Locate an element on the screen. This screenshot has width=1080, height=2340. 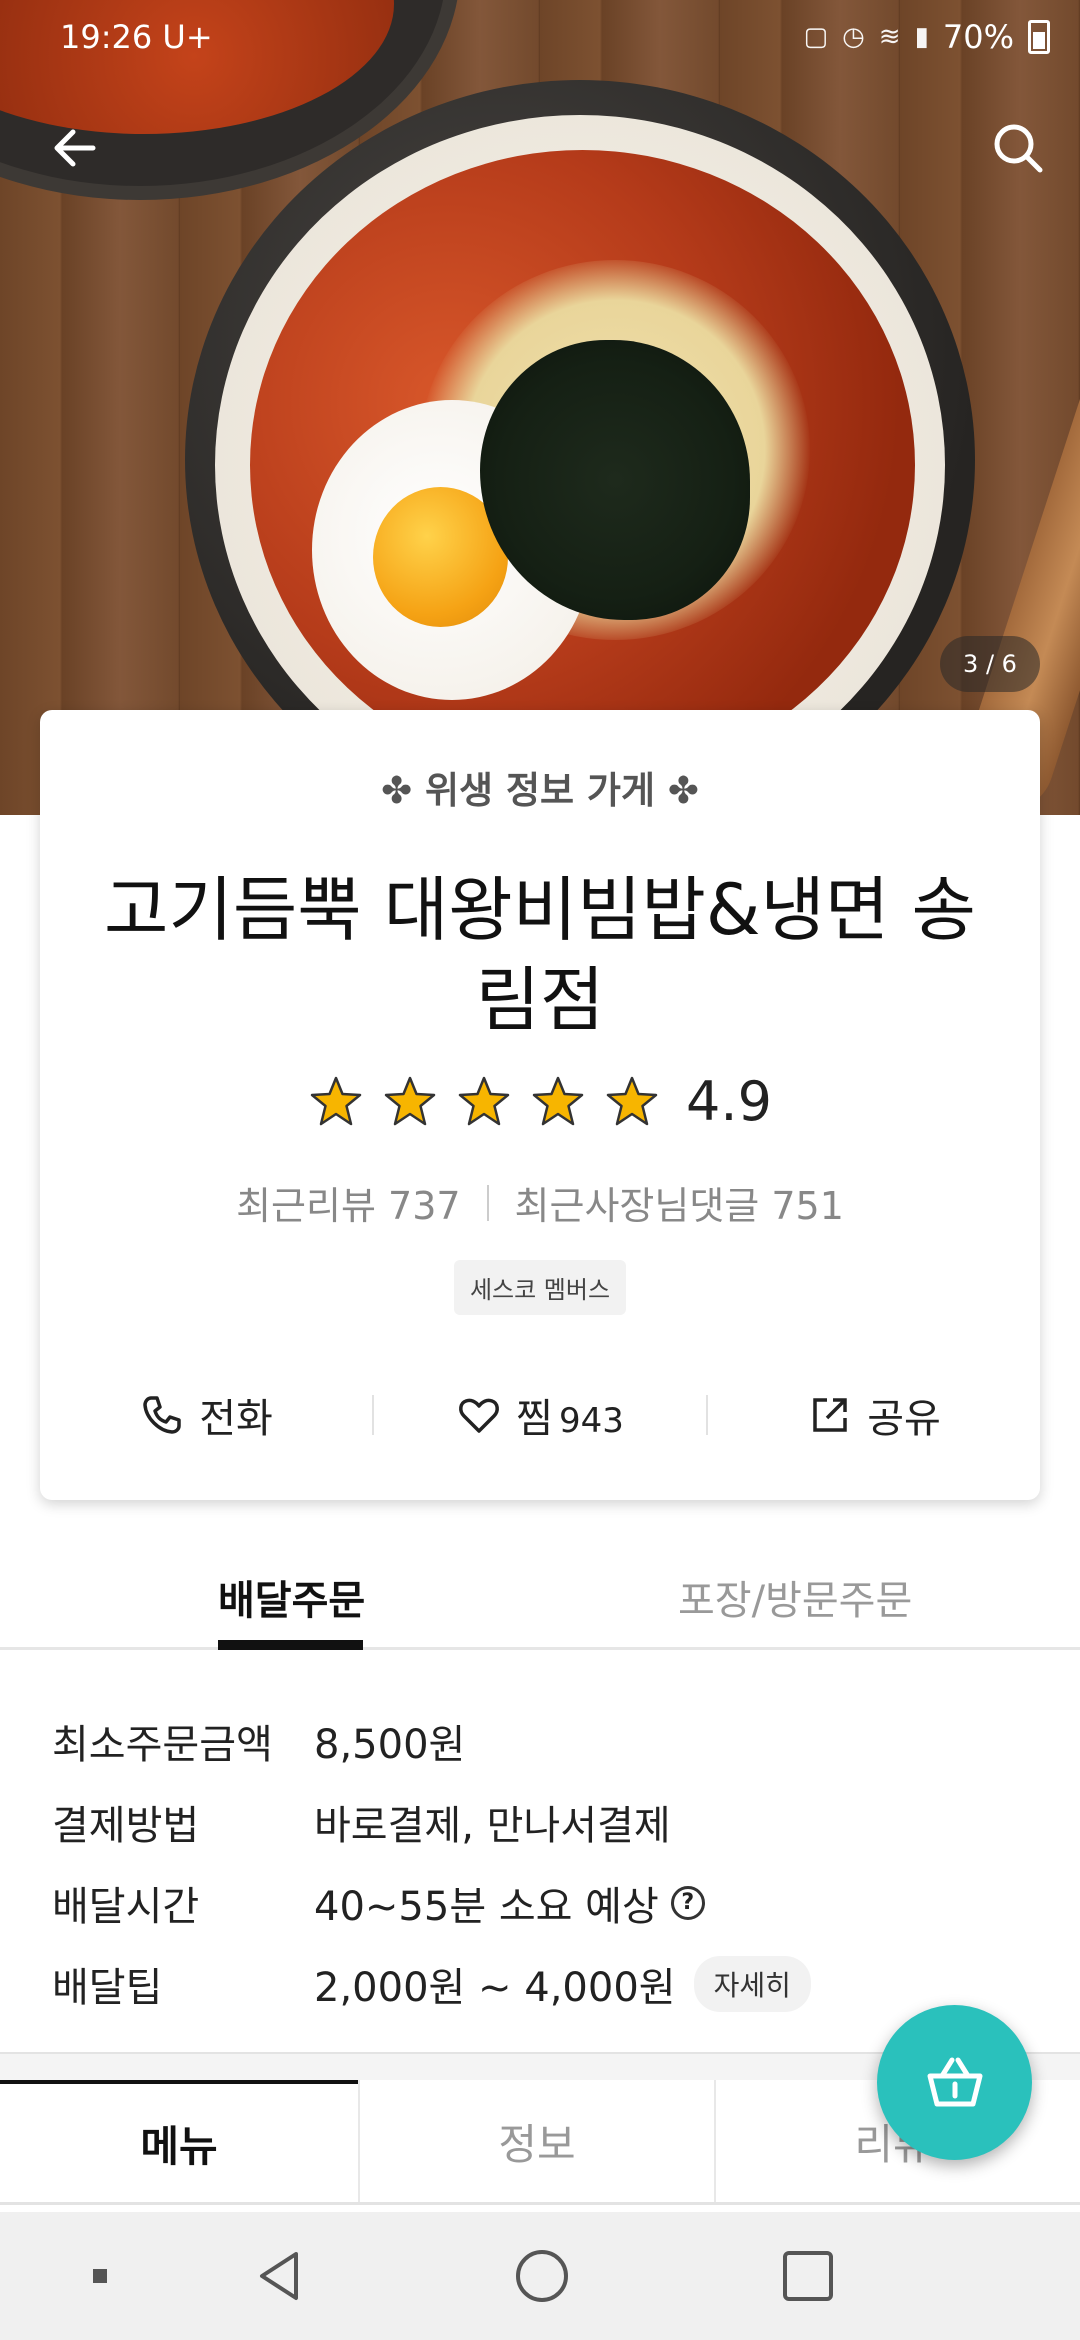
store-name: 고기듬뿍 대왕비빔밥&냉면 송림점 is located at coordinates (540, 955).